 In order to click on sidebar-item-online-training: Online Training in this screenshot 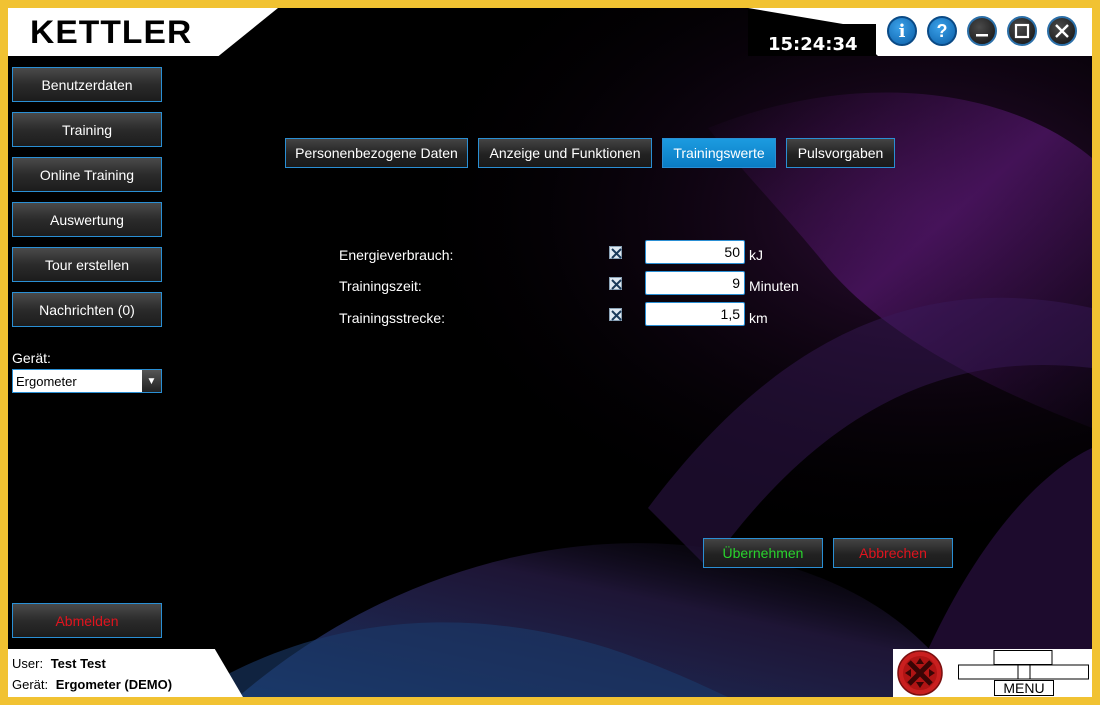, I will do `click(87, 174)`.